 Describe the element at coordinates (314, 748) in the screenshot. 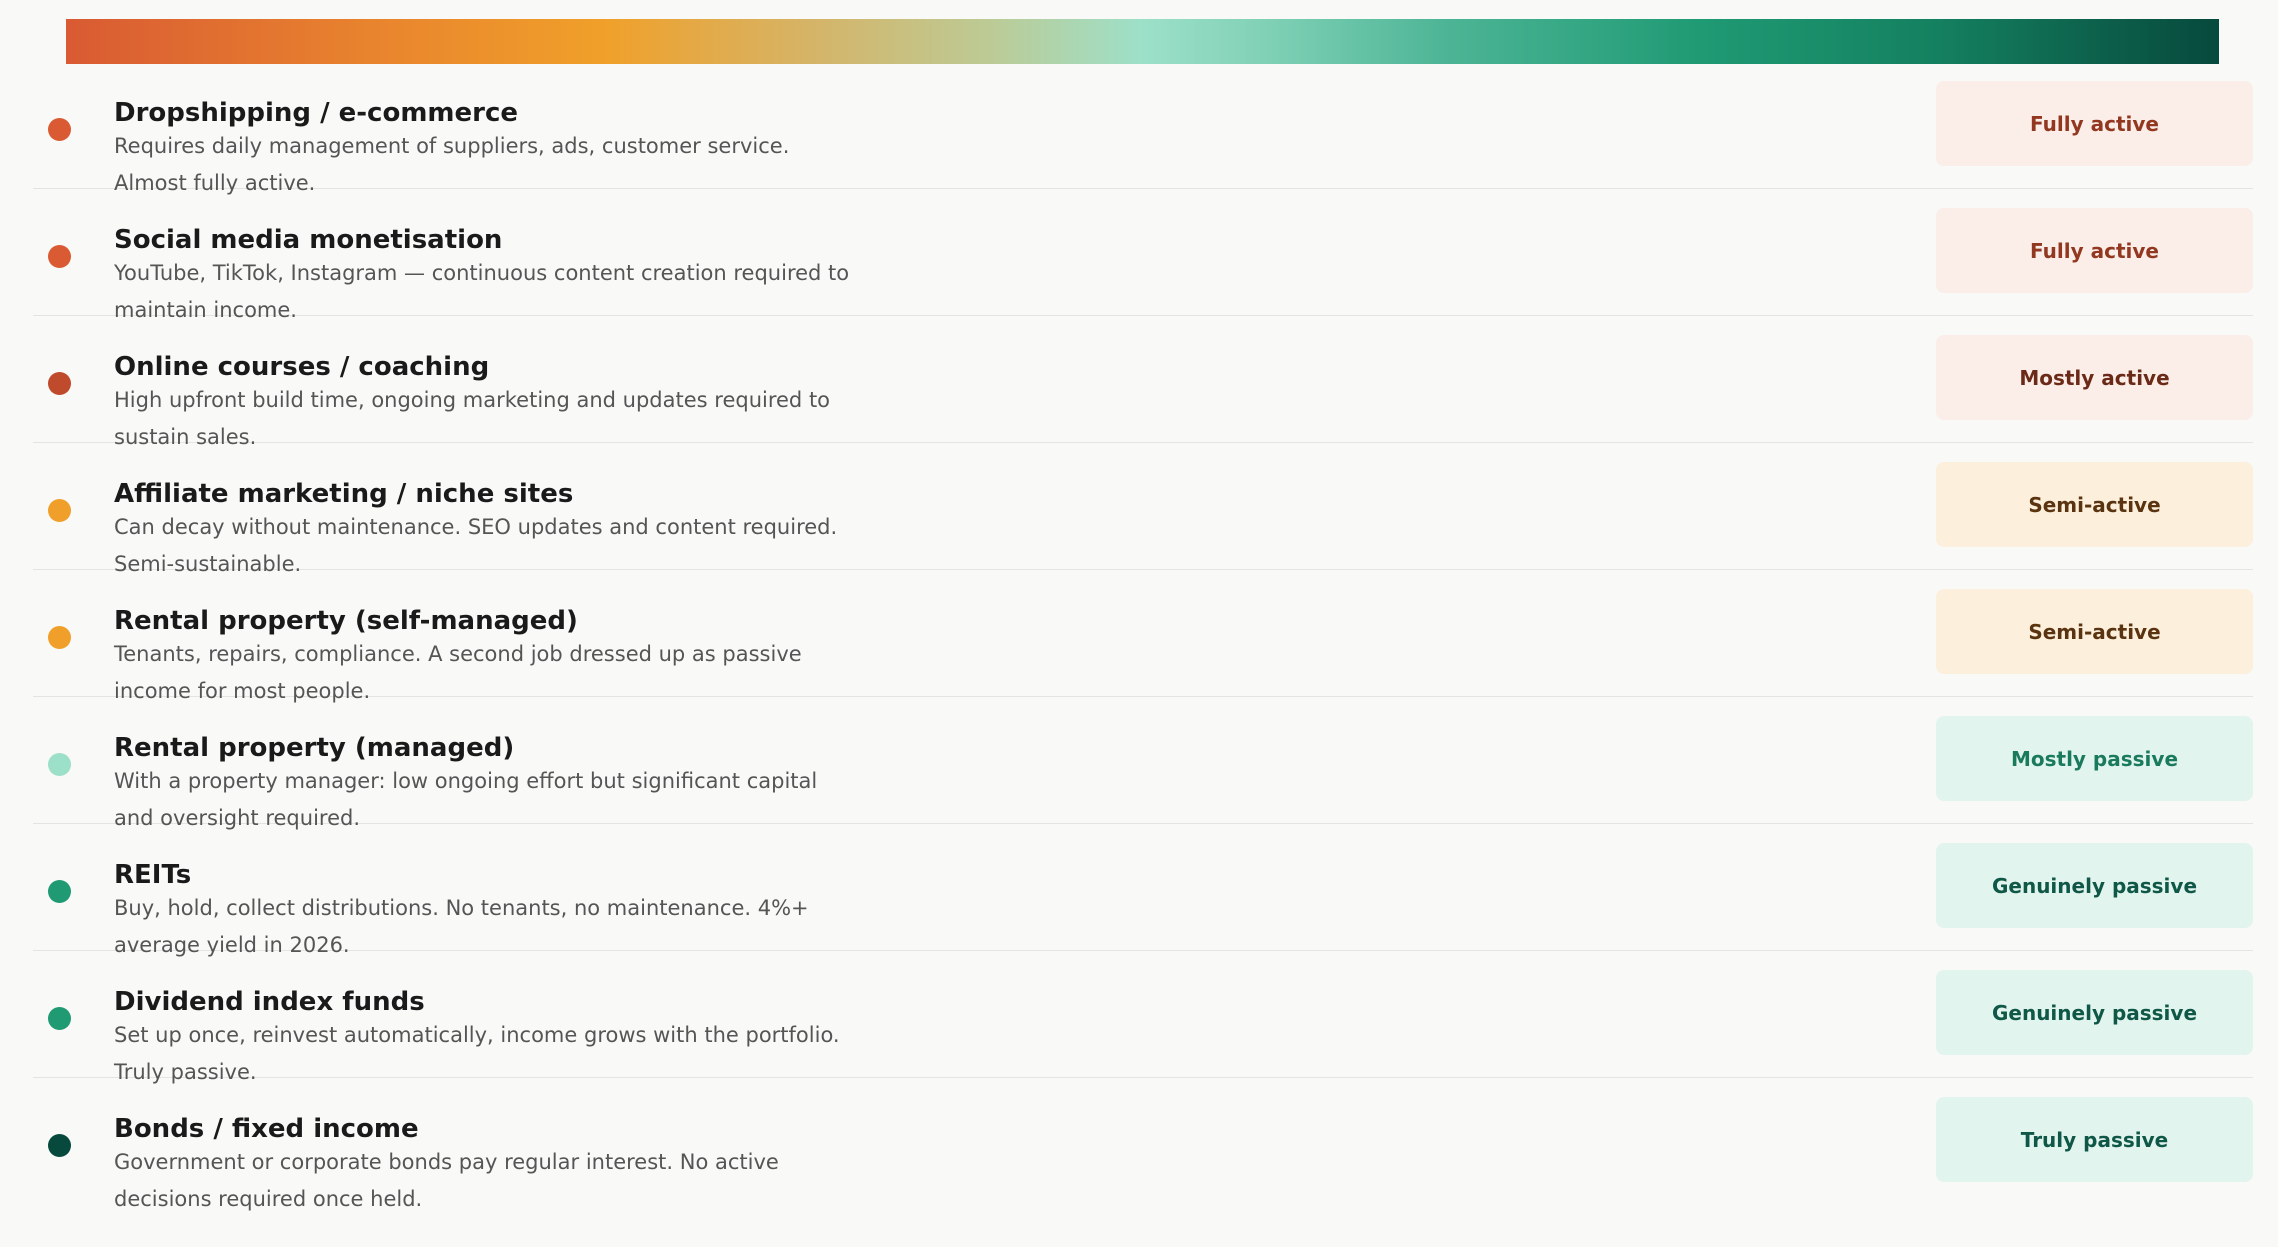

I see `item-title: Rental property (managed)` at that location.